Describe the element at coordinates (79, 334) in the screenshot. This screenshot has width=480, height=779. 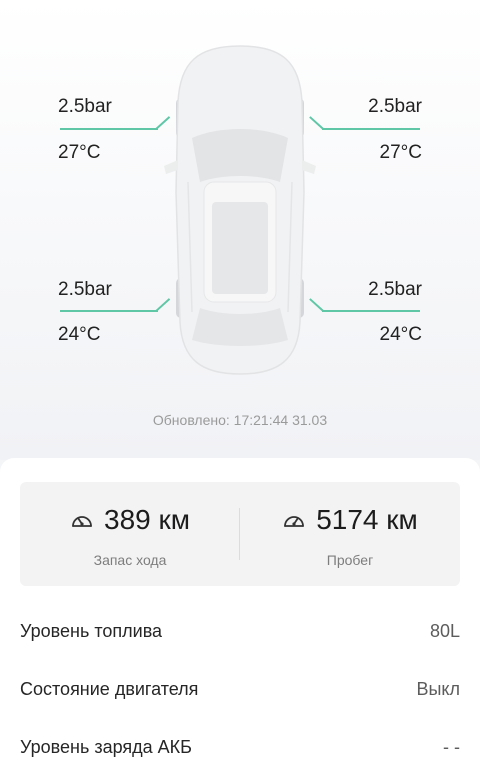
I see `rear-left-temperature: 24°C` at that location.